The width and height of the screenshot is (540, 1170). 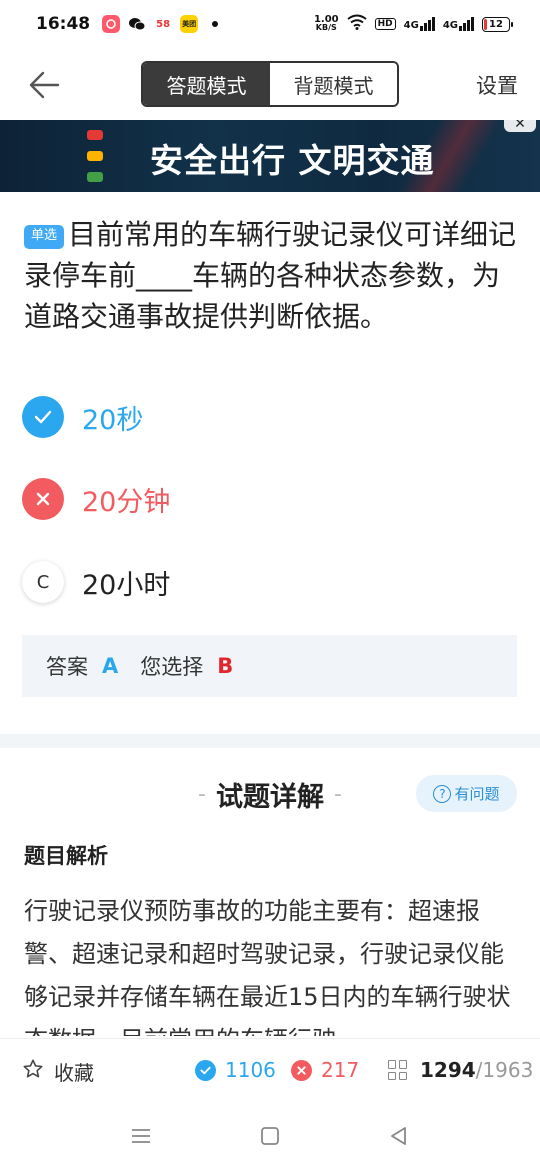 I want to click on report-problem-button: ? 有问题, so click(x=466, y=793).